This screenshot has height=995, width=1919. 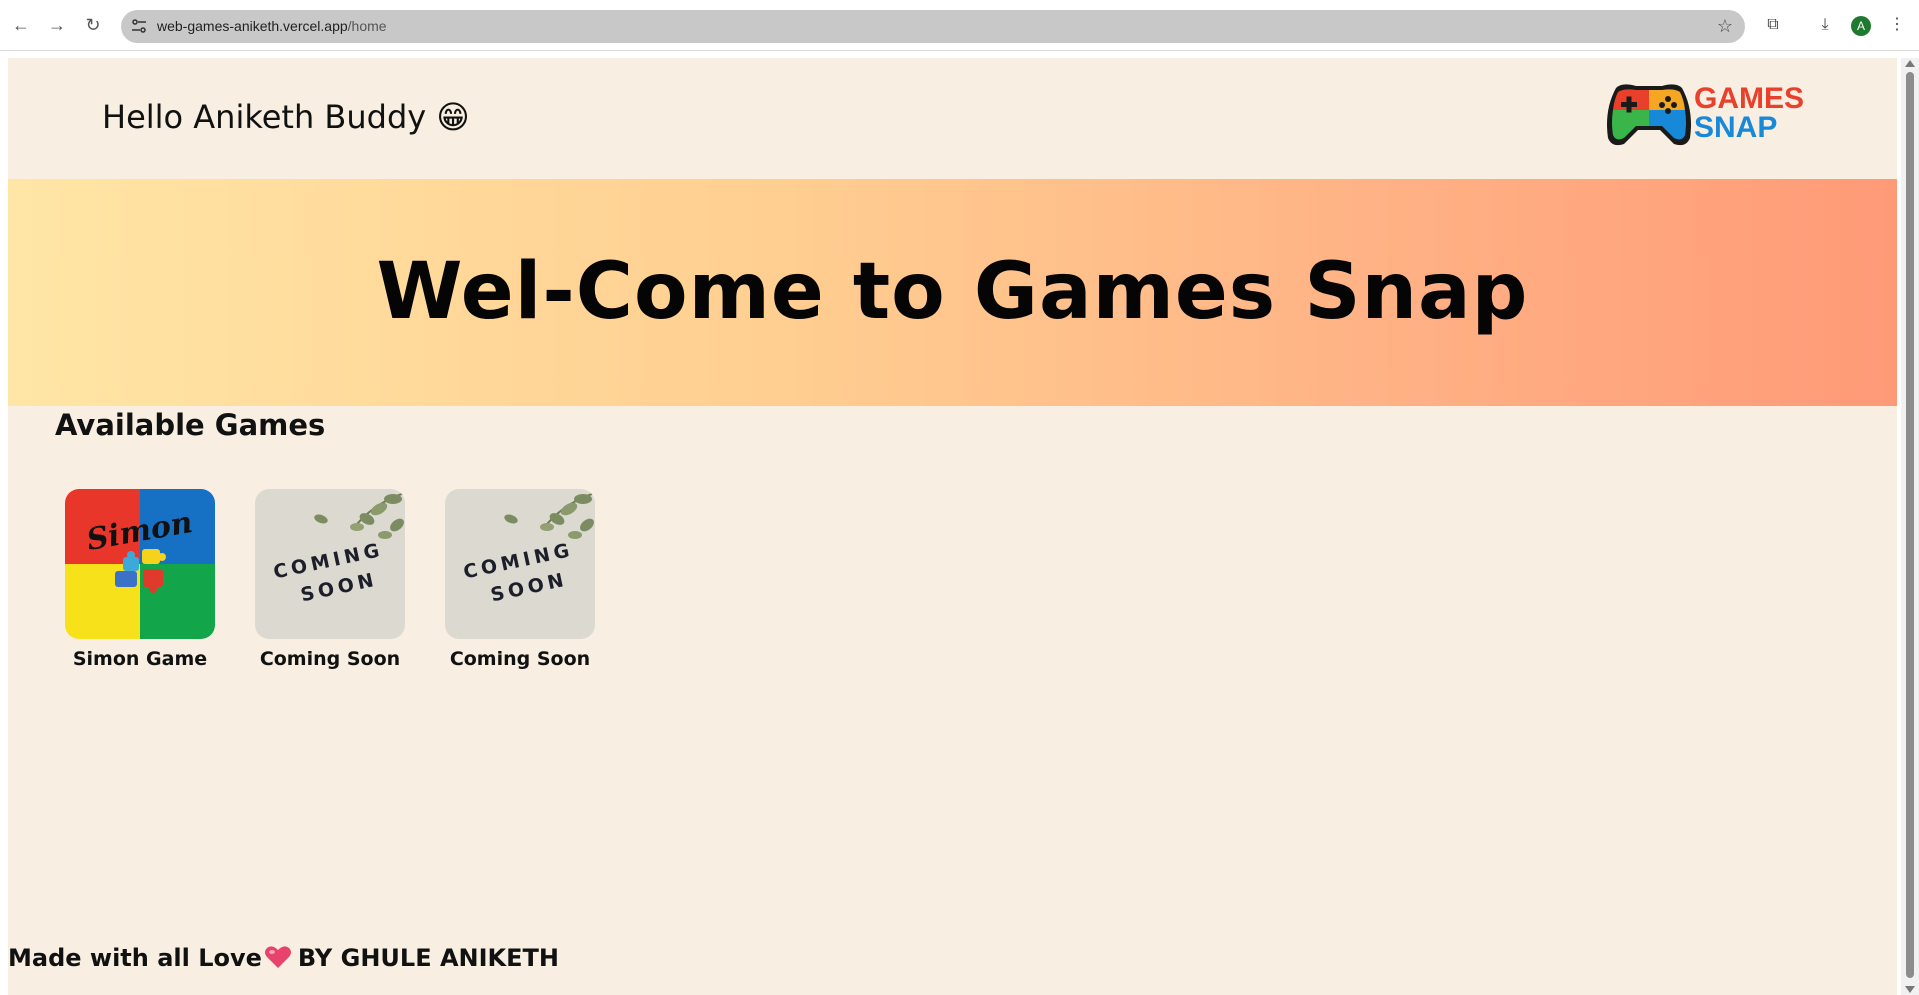 I want to click on game-label-coming-soon-1: Coming Soon, so click(x=330, y=659).